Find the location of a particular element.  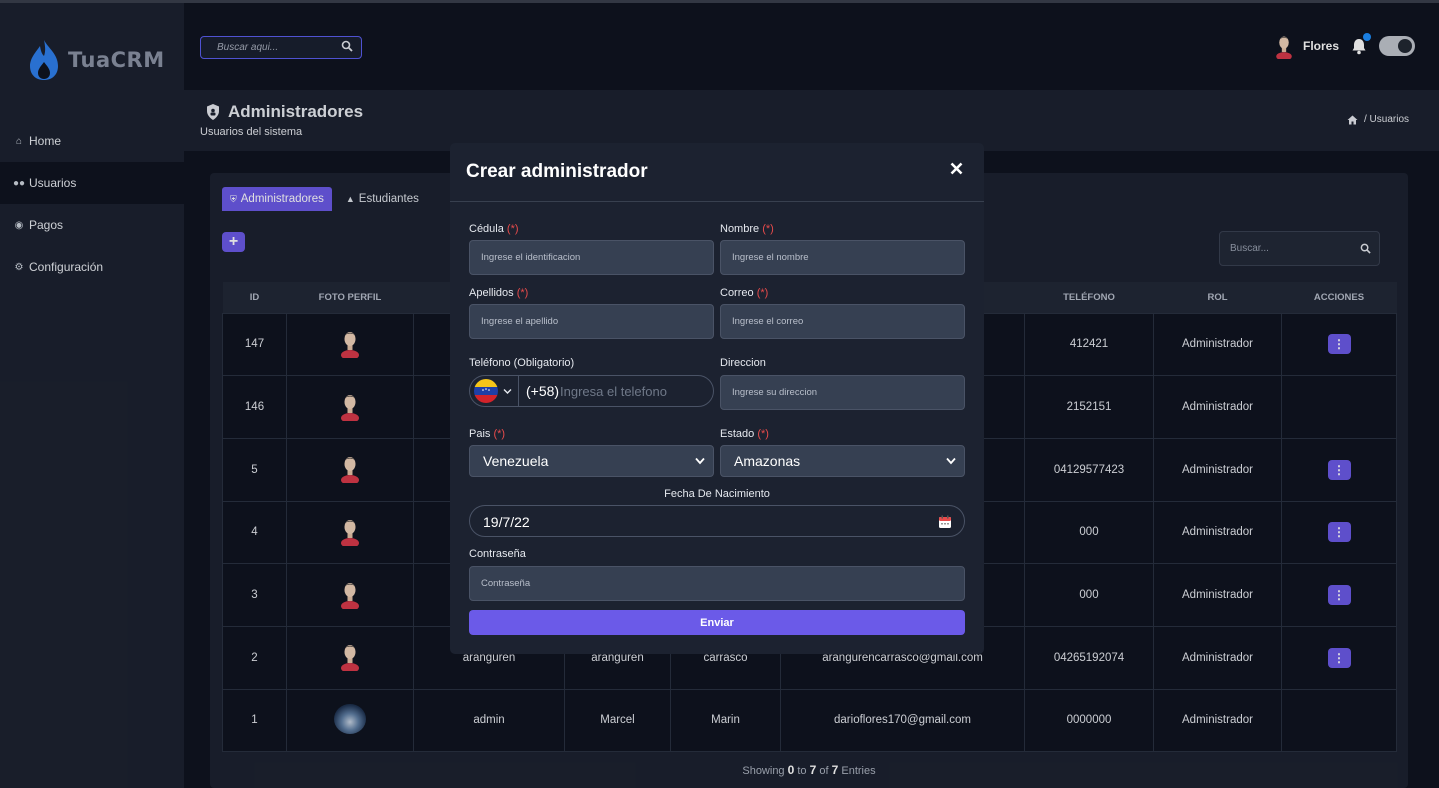

phone-input-group: (+58) is located at coordinates (591, 391).